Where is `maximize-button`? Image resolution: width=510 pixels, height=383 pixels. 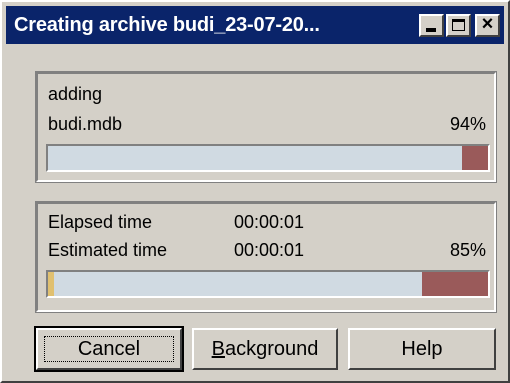 maximize-button is located at coordinates (458, 25).